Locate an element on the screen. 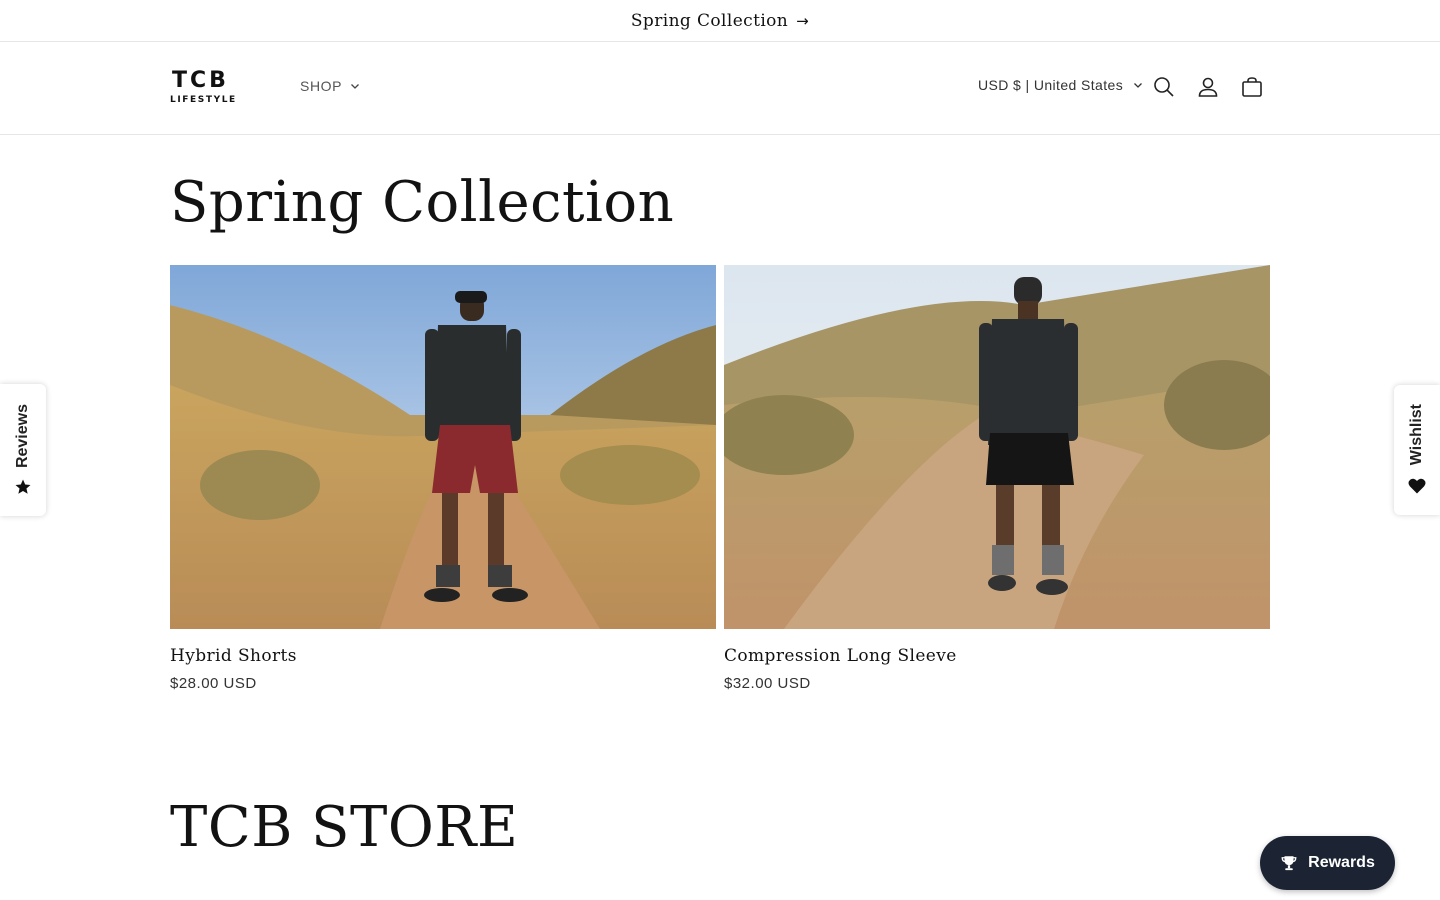 The width and height of the screenshot is (1440, 900). product-name: Hybrid Shorts is located at coordinates (443, 656).